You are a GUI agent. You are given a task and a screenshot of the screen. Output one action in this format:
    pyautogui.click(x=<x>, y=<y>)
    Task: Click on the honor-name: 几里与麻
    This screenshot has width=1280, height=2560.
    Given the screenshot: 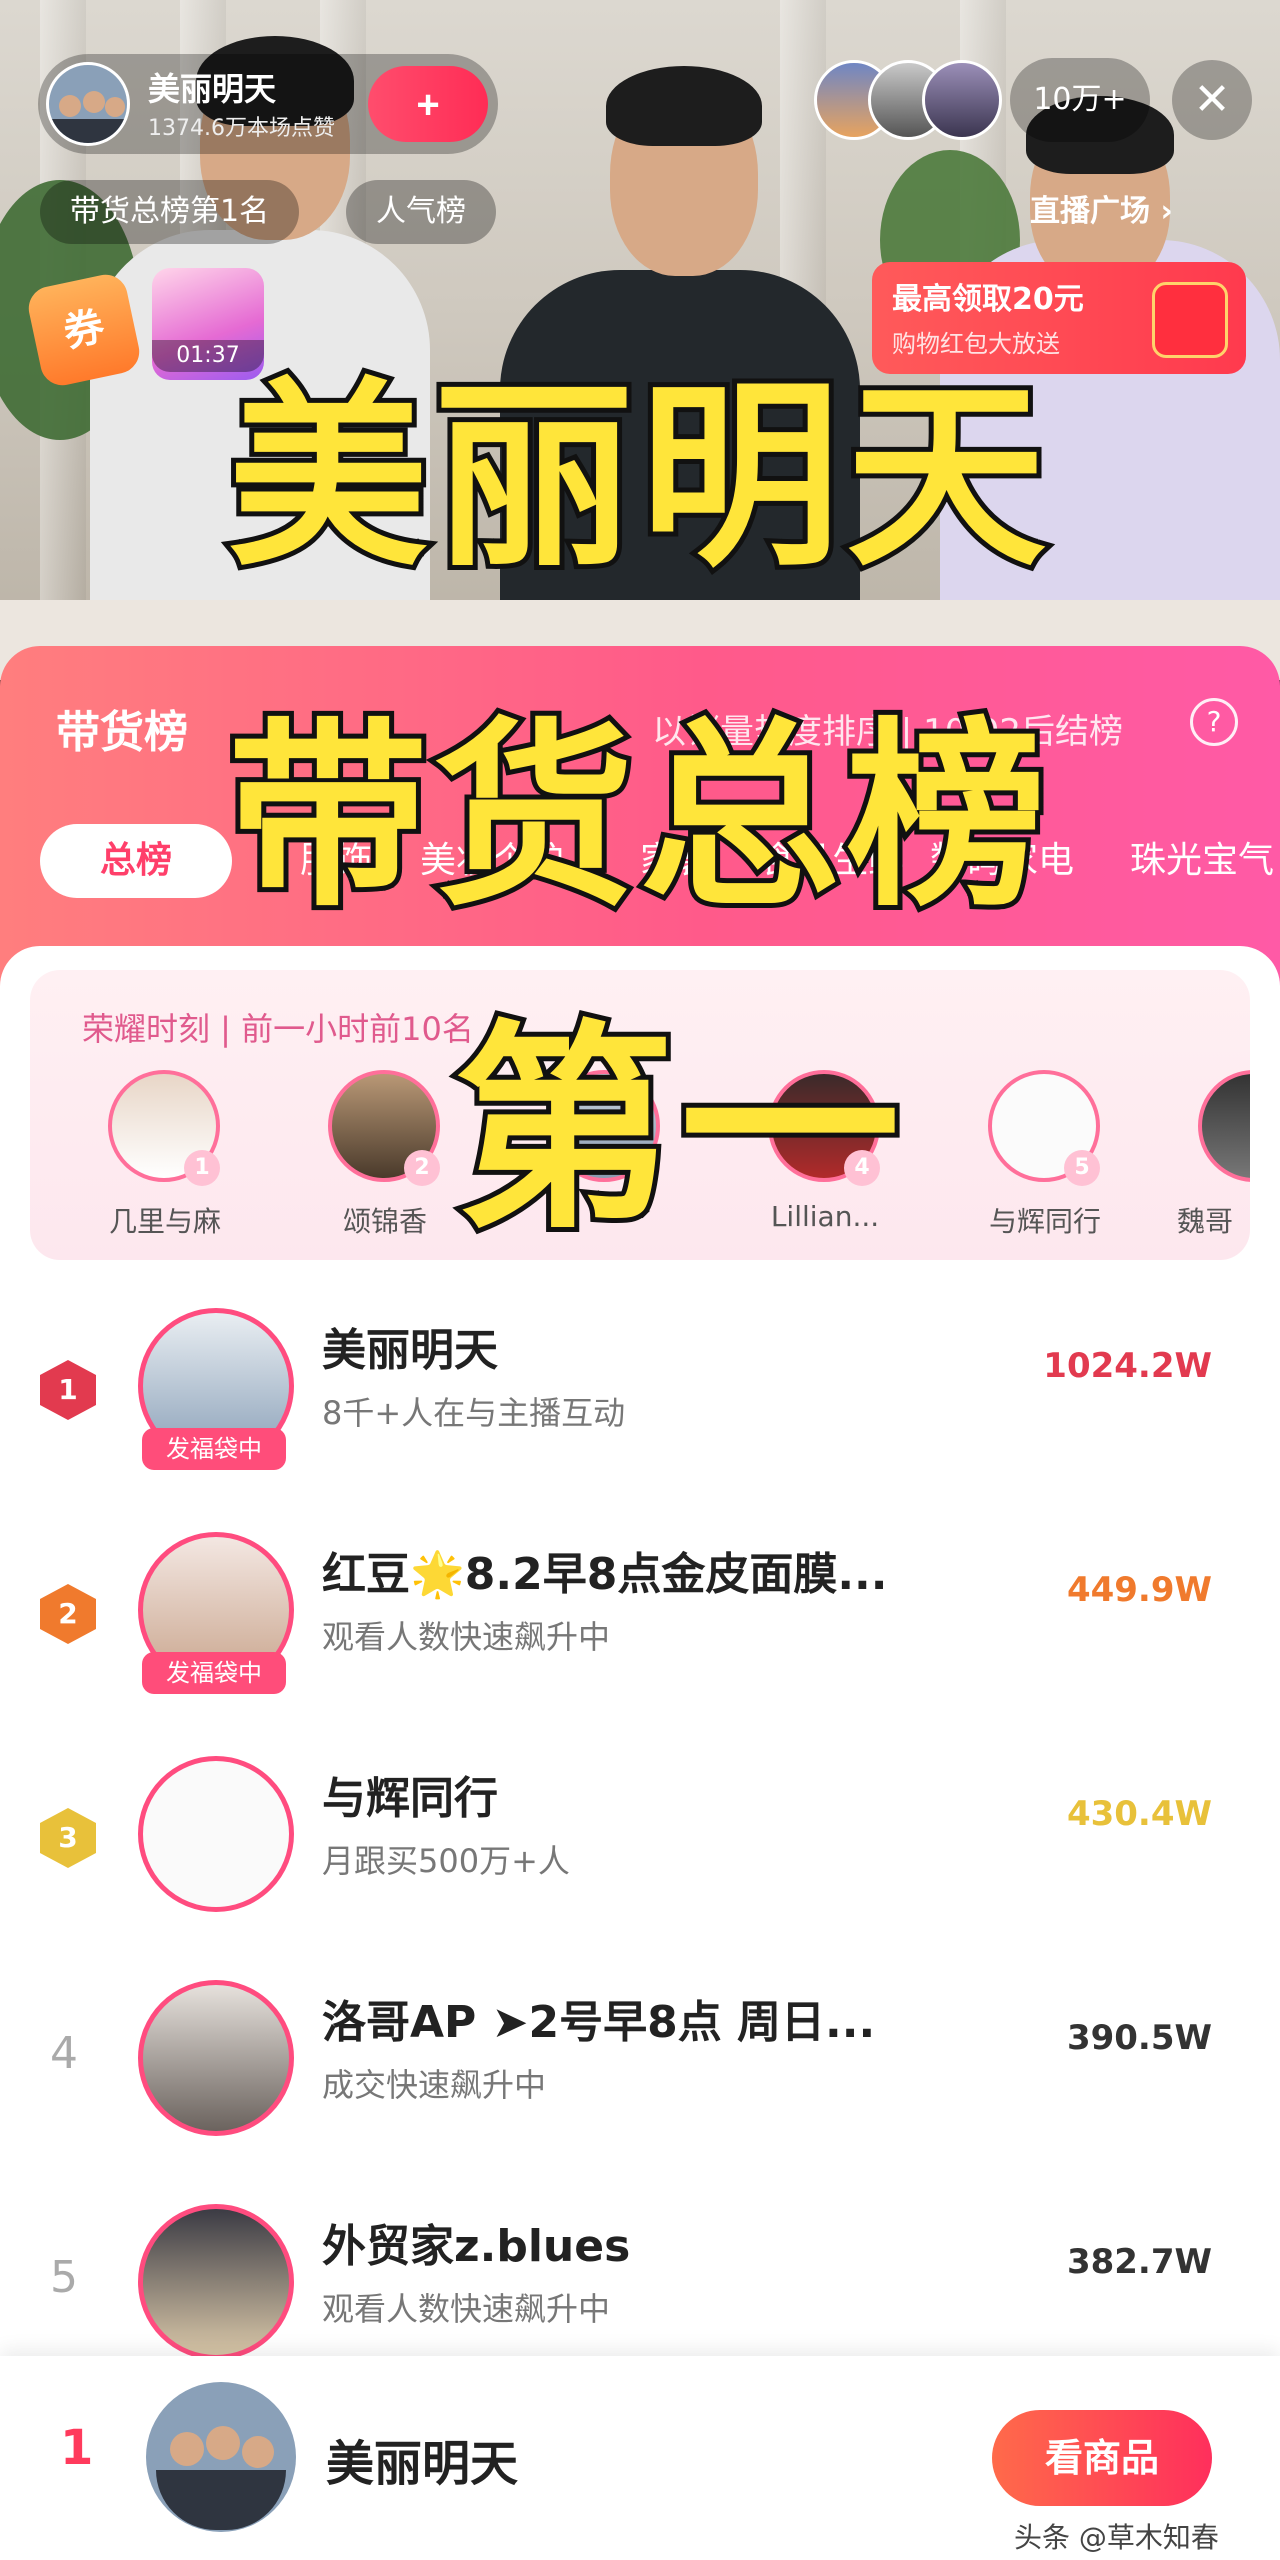 What is the action you would take?
    pyautogui.click(x=164, y=1221)
    